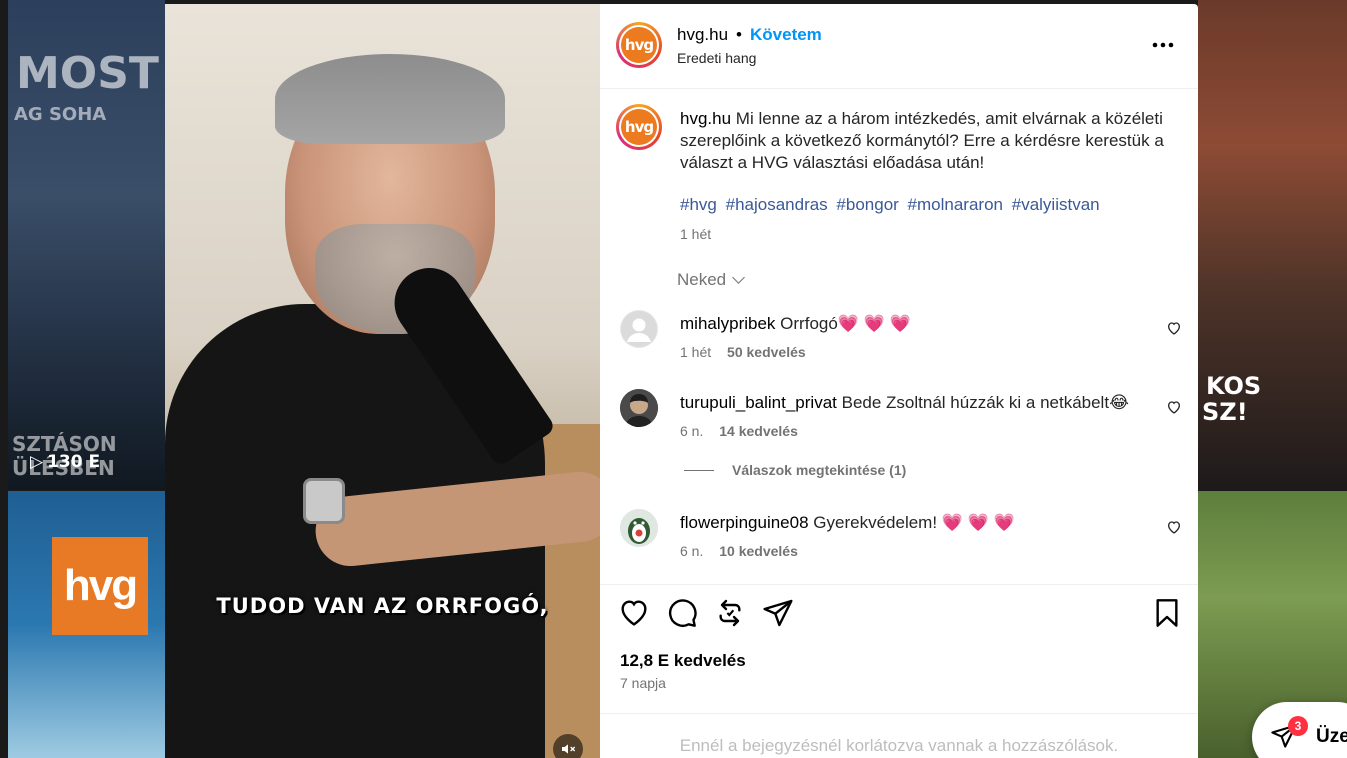 This screenshot has height=758, width=1347. Describe the element at coordinates (819, 470) in the screenshot. I see `view-replies-label: Válaszok megtekintése (1)` at that location.